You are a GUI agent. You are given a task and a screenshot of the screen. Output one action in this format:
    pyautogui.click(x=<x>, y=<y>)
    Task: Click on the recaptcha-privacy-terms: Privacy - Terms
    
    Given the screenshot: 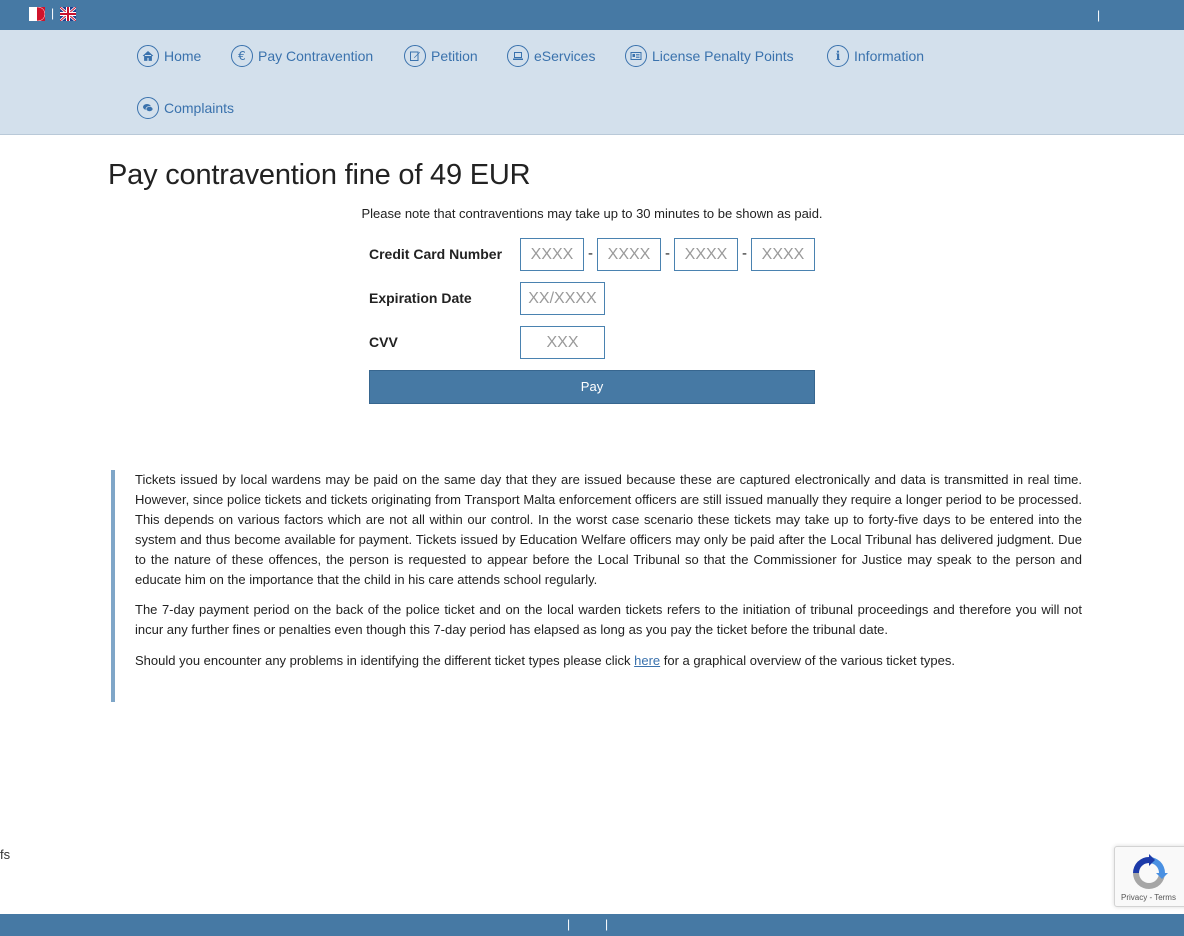 What is the action you would take?
    pyautogui.click(x=1148, y=897)
    